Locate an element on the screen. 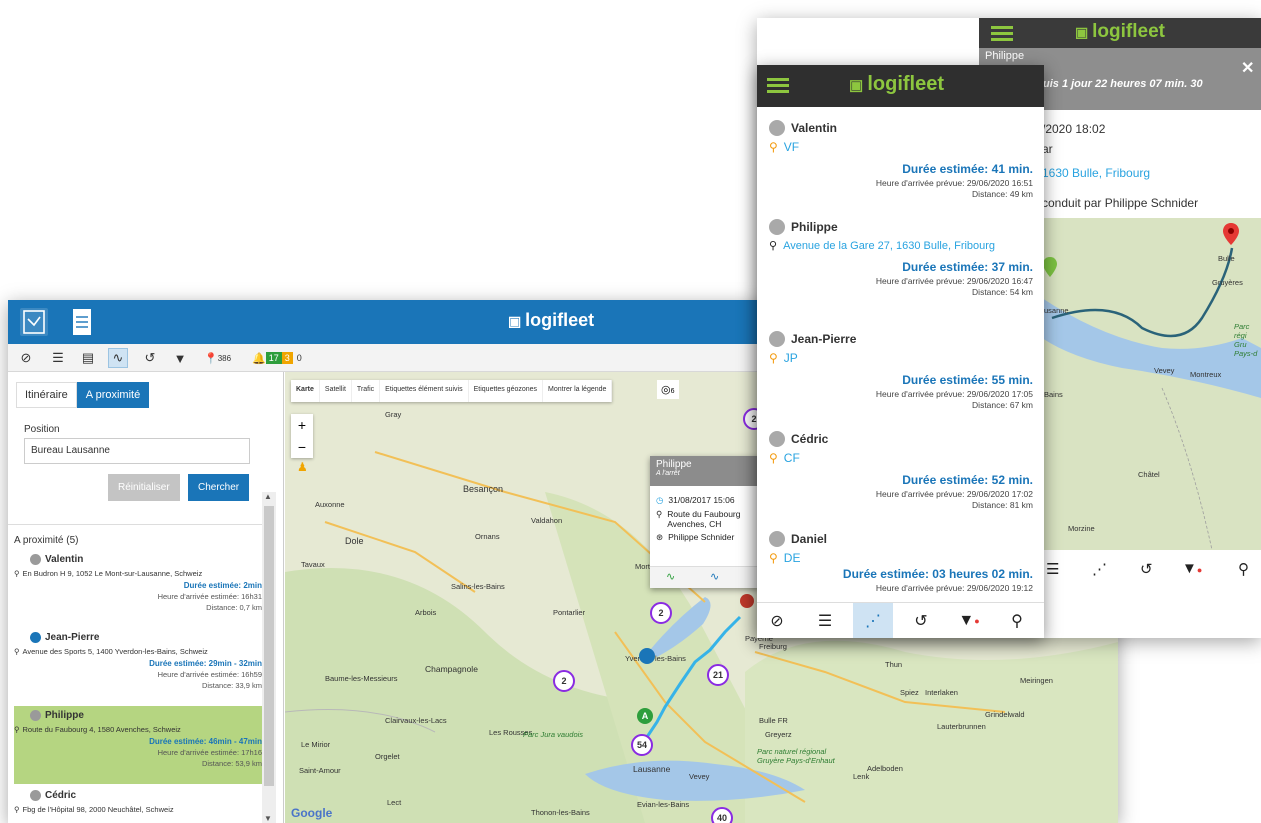 This screenshot has width=1261, height=823. scroll-thumb is located at coordinates (269, 646).